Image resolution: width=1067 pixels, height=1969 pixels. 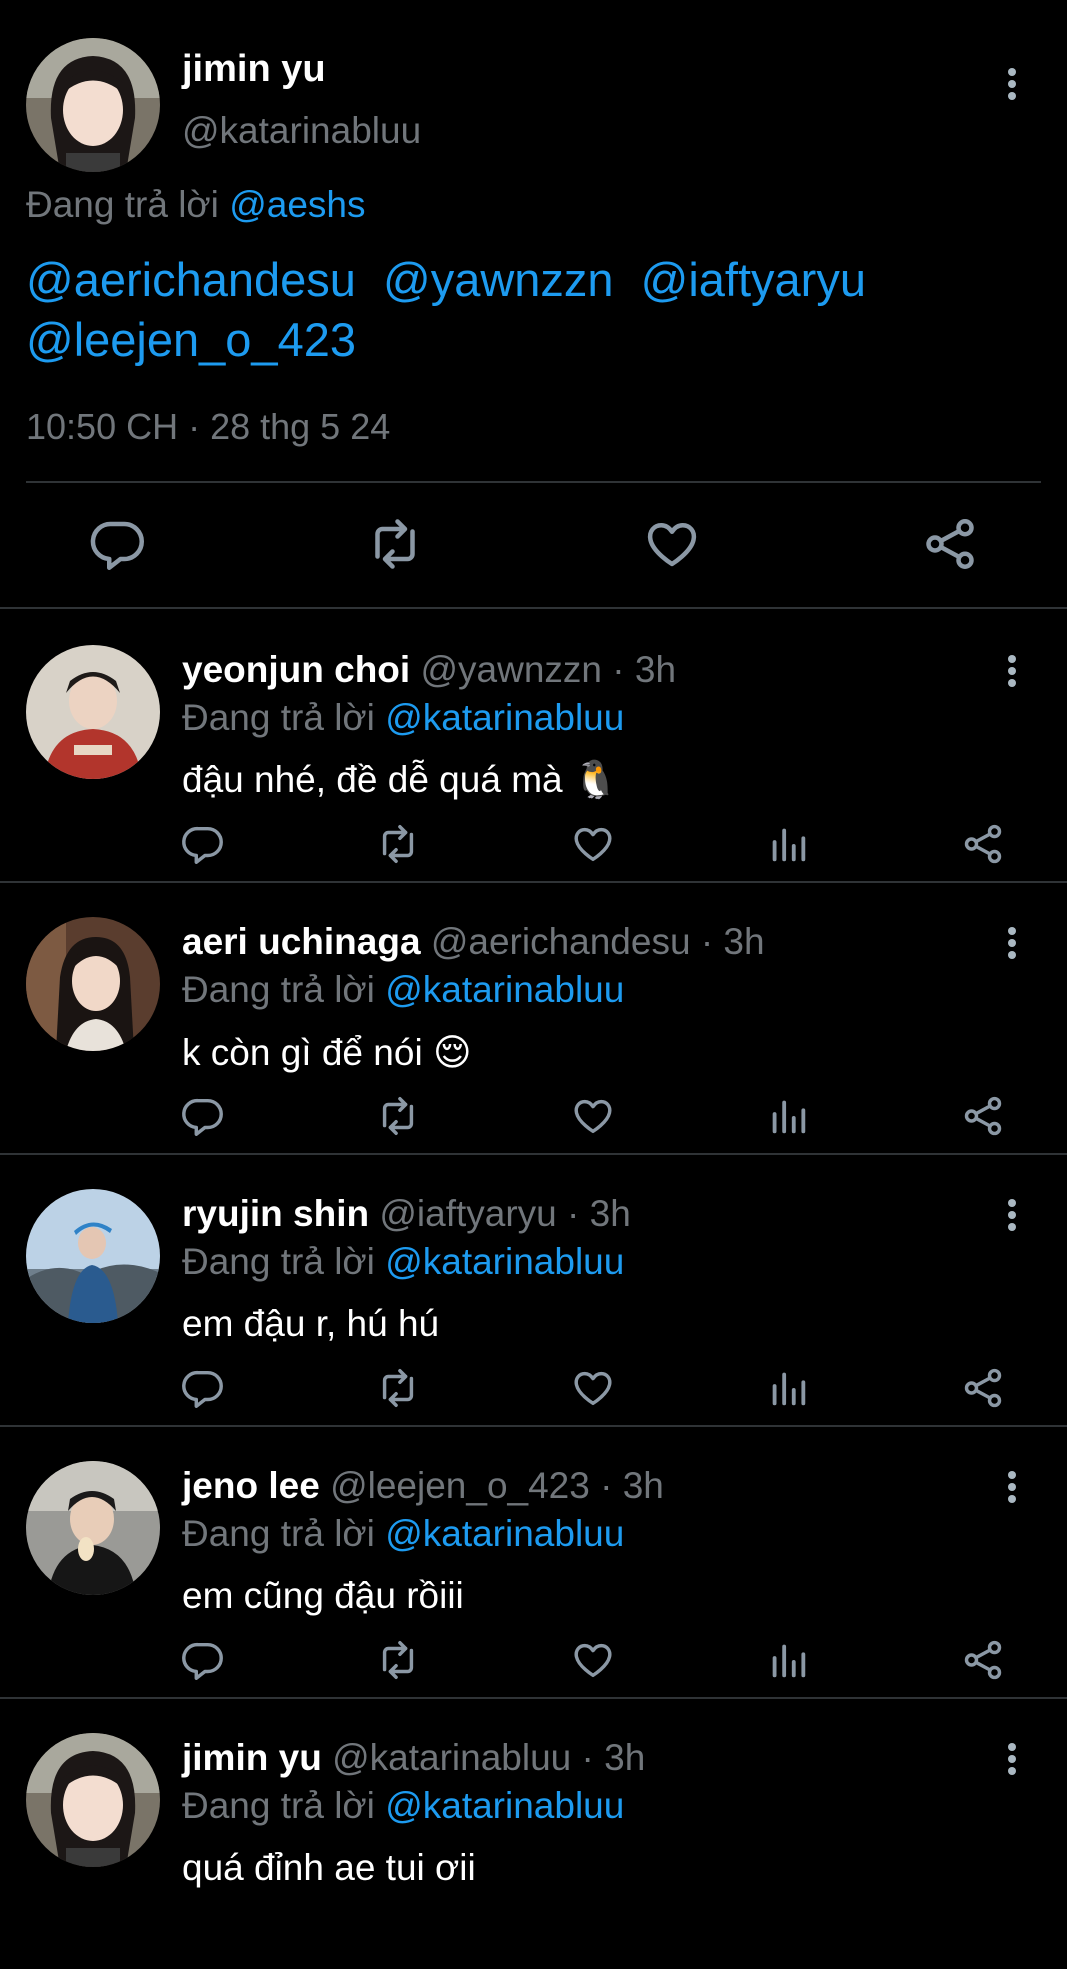 I want to click on mention-link: @iaftyaryu, so click(x=753, y=279).